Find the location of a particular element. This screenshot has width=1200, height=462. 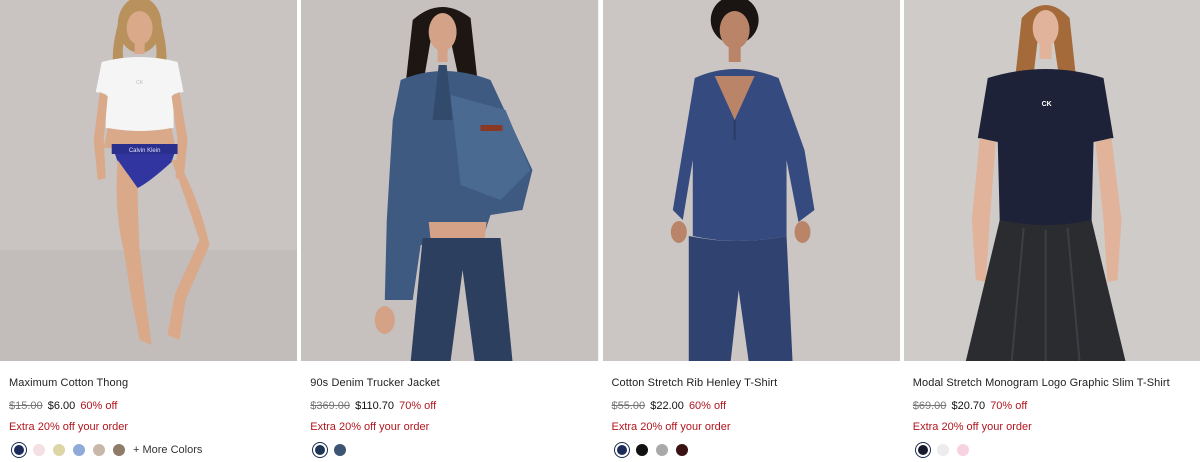

sale-price: $110.70 is located at coordinates (375, 406).